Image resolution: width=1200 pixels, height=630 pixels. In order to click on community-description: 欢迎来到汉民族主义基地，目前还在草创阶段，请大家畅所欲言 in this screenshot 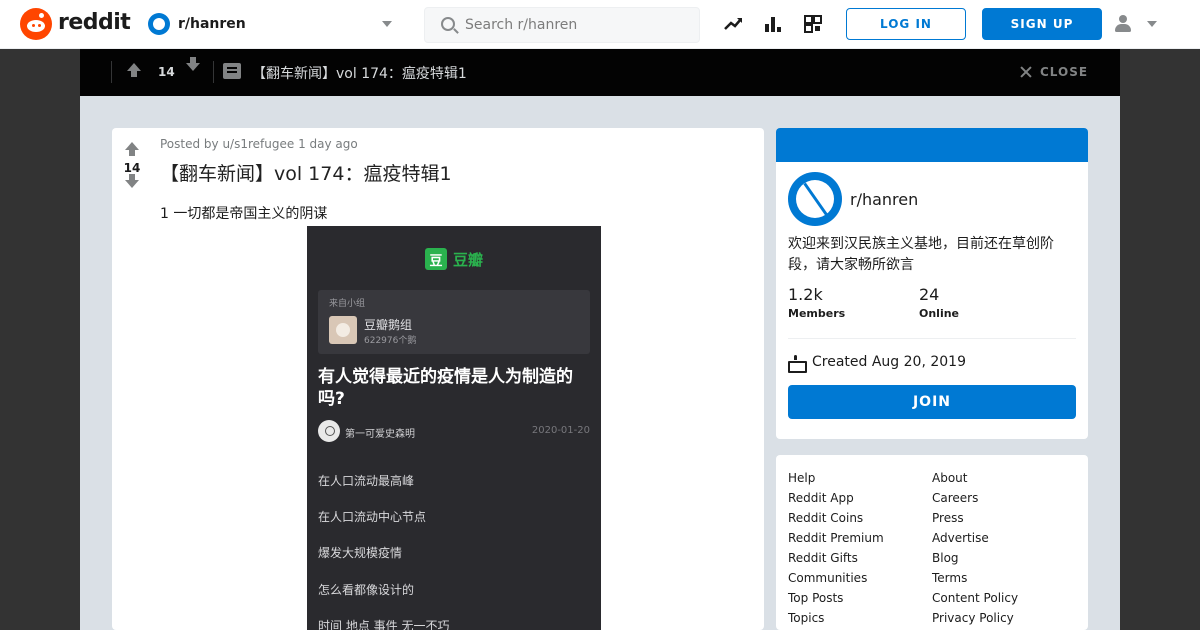, I will do `click(921, 254)`.